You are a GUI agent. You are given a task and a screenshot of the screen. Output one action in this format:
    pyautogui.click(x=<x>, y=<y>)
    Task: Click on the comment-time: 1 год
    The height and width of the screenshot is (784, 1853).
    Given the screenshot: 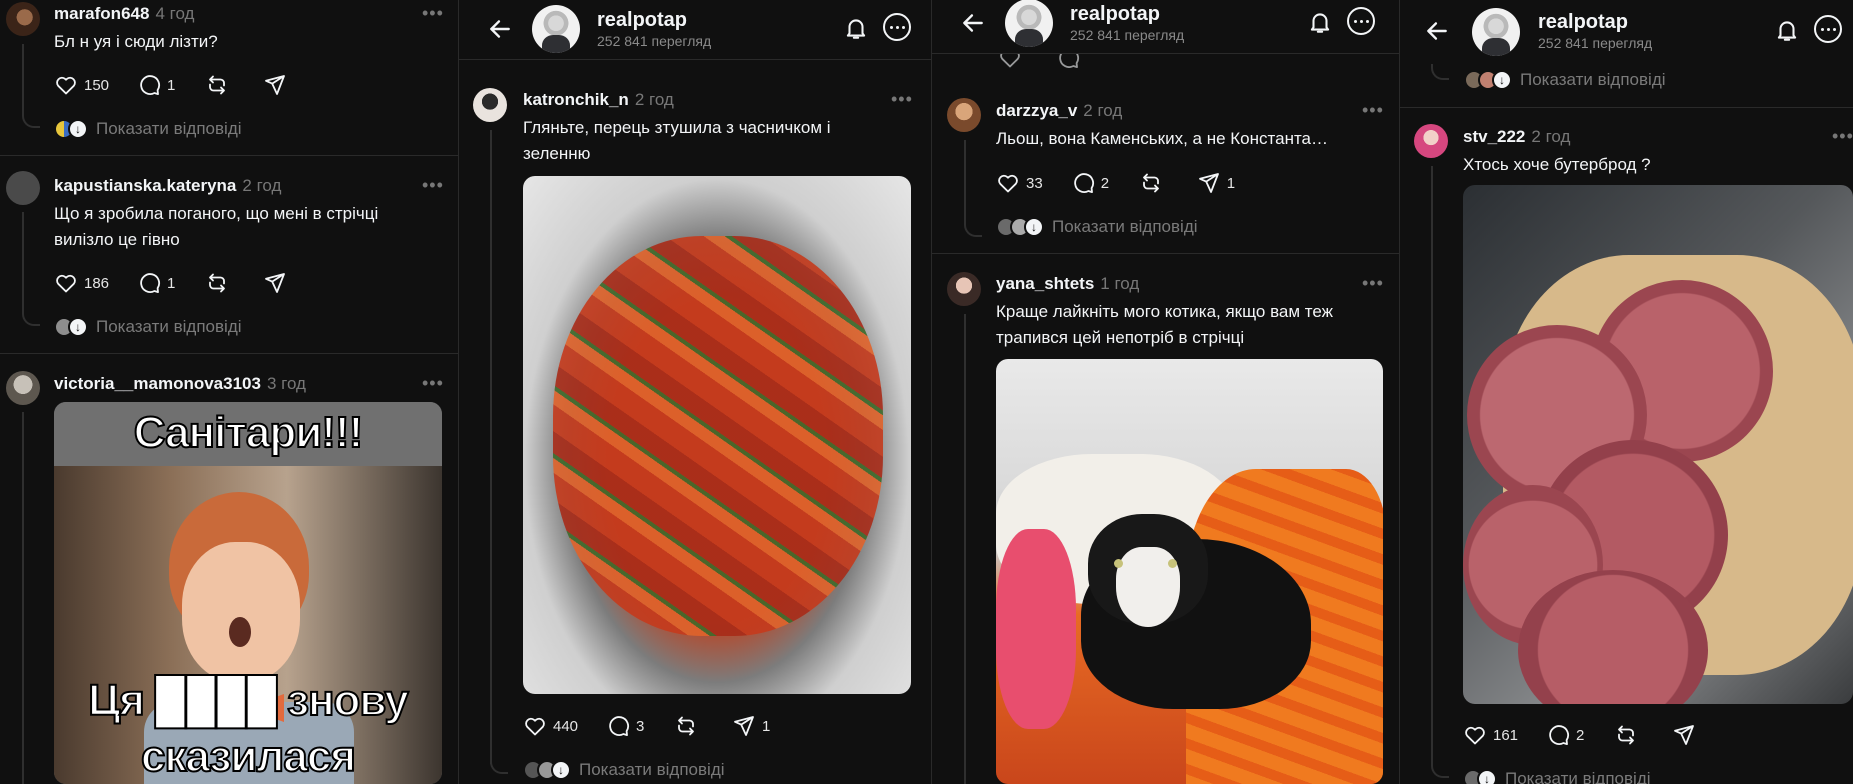 What is the action you would take?
    pyautogui.click(x=1120, y=283)
    